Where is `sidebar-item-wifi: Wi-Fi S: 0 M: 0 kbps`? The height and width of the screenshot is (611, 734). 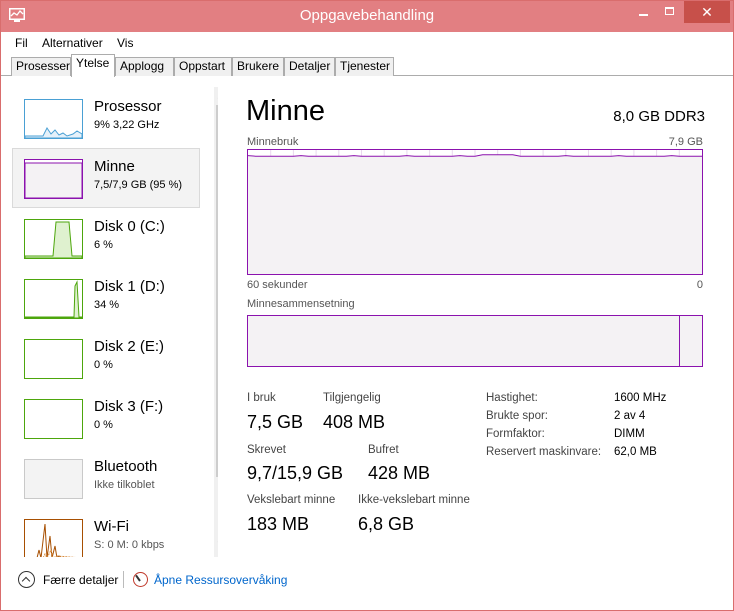
sidebar-item-wifi: Wi-Fi S: 0 M: 0 kbps is located at coordinates (106, 532).